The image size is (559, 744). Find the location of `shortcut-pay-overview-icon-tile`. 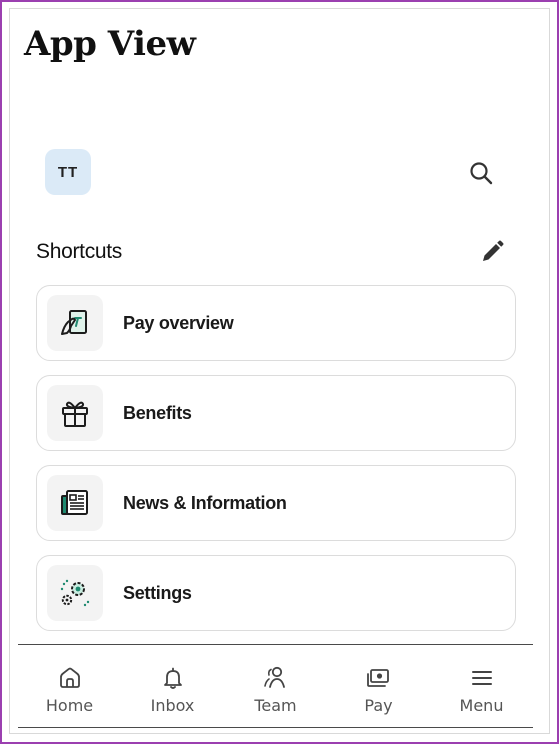

shortcut-pay-overview-icon-tile is located at coordinates (75, 323).